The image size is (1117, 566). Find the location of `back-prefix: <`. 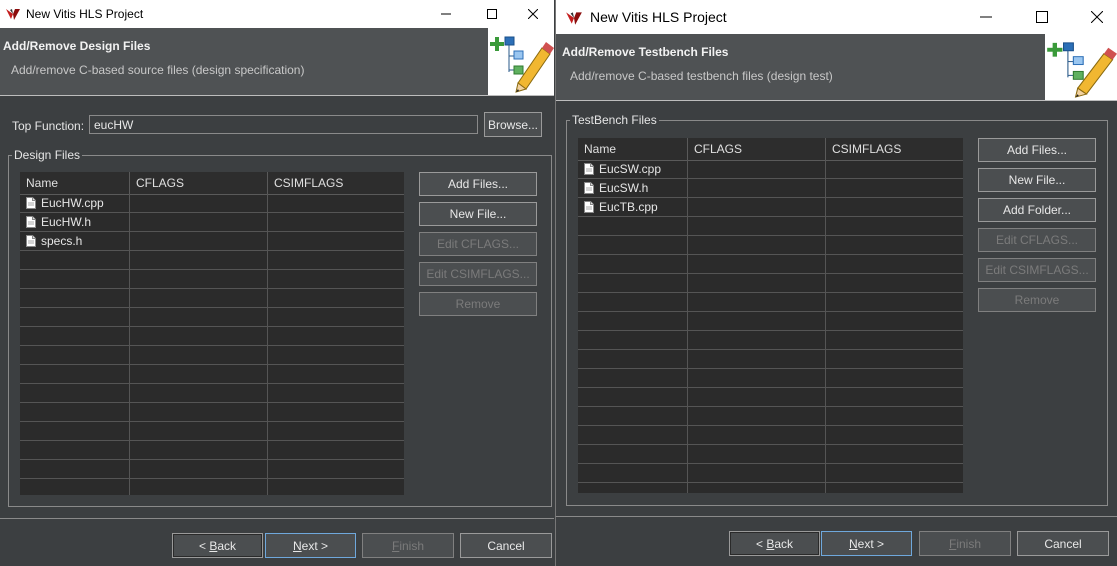

back-prefix: < is located at coordinates (761, 543).